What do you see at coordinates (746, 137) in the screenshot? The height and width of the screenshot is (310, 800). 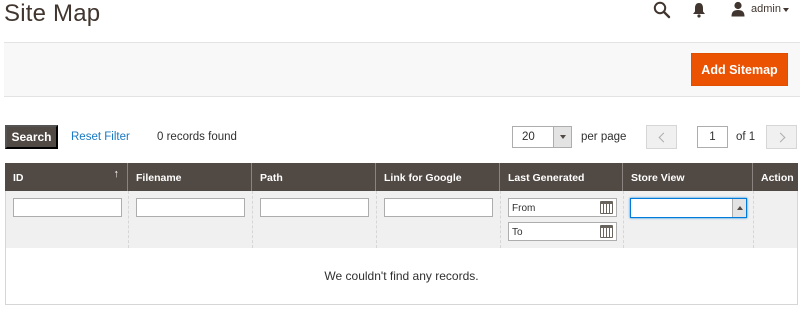 I see `page-total: of 1` at bounding box center [746, 137].